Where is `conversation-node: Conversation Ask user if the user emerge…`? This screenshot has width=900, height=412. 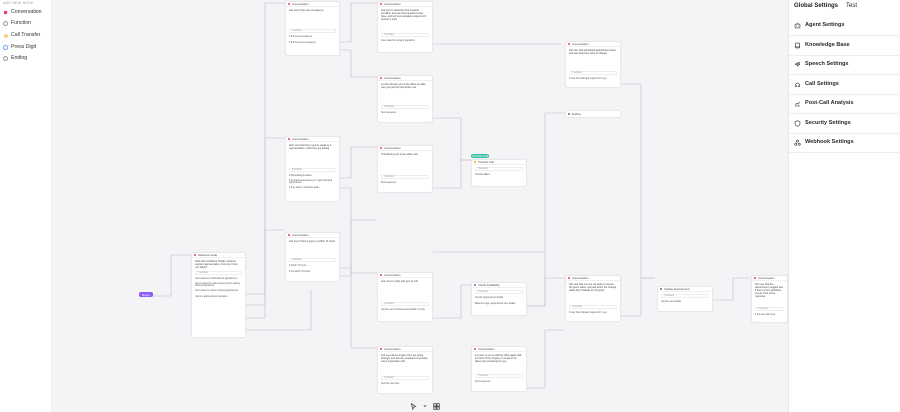 conversation-node: Conversation Ask user if the user emerge… is located at coordinates (312, 28).